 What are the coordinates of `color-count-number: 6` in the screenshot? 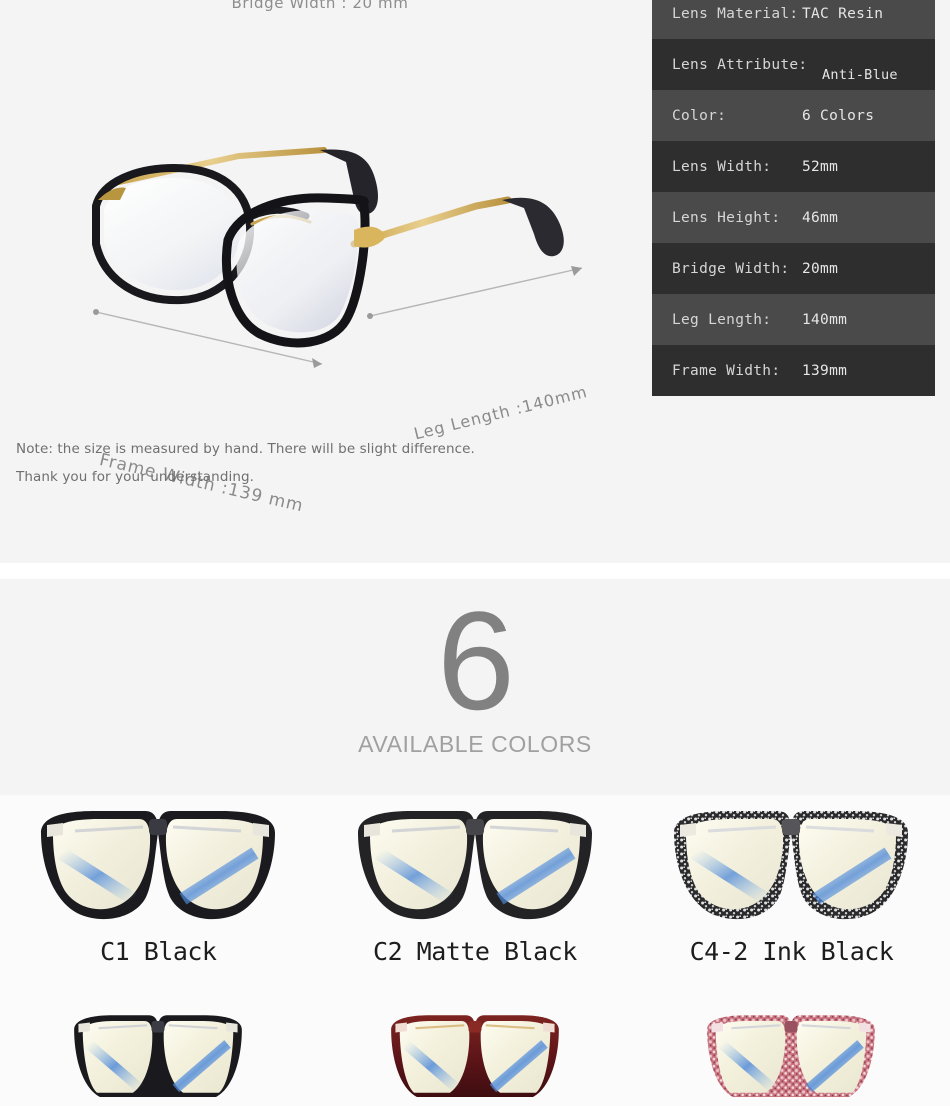 It's located at (476, 660).